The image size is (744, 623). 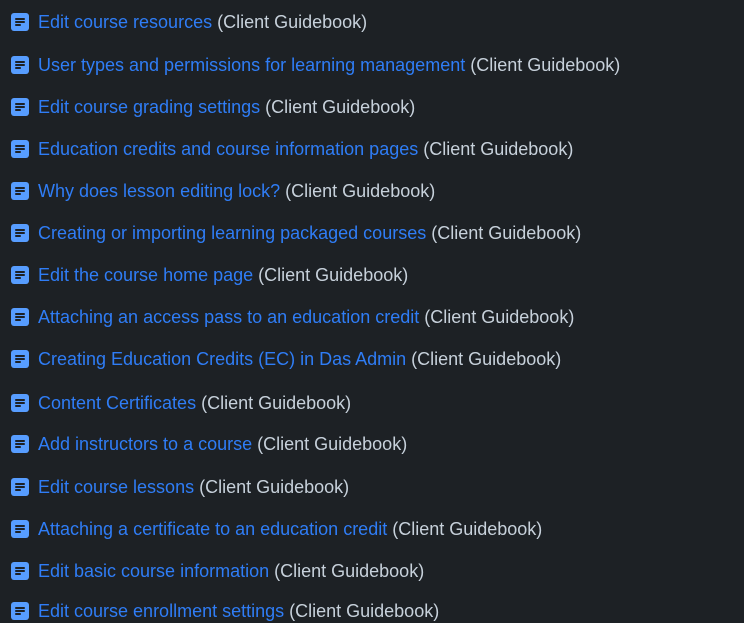 I want to click on list-item: Edit course resources (Client Guidebook), so click(x=189, y=22).